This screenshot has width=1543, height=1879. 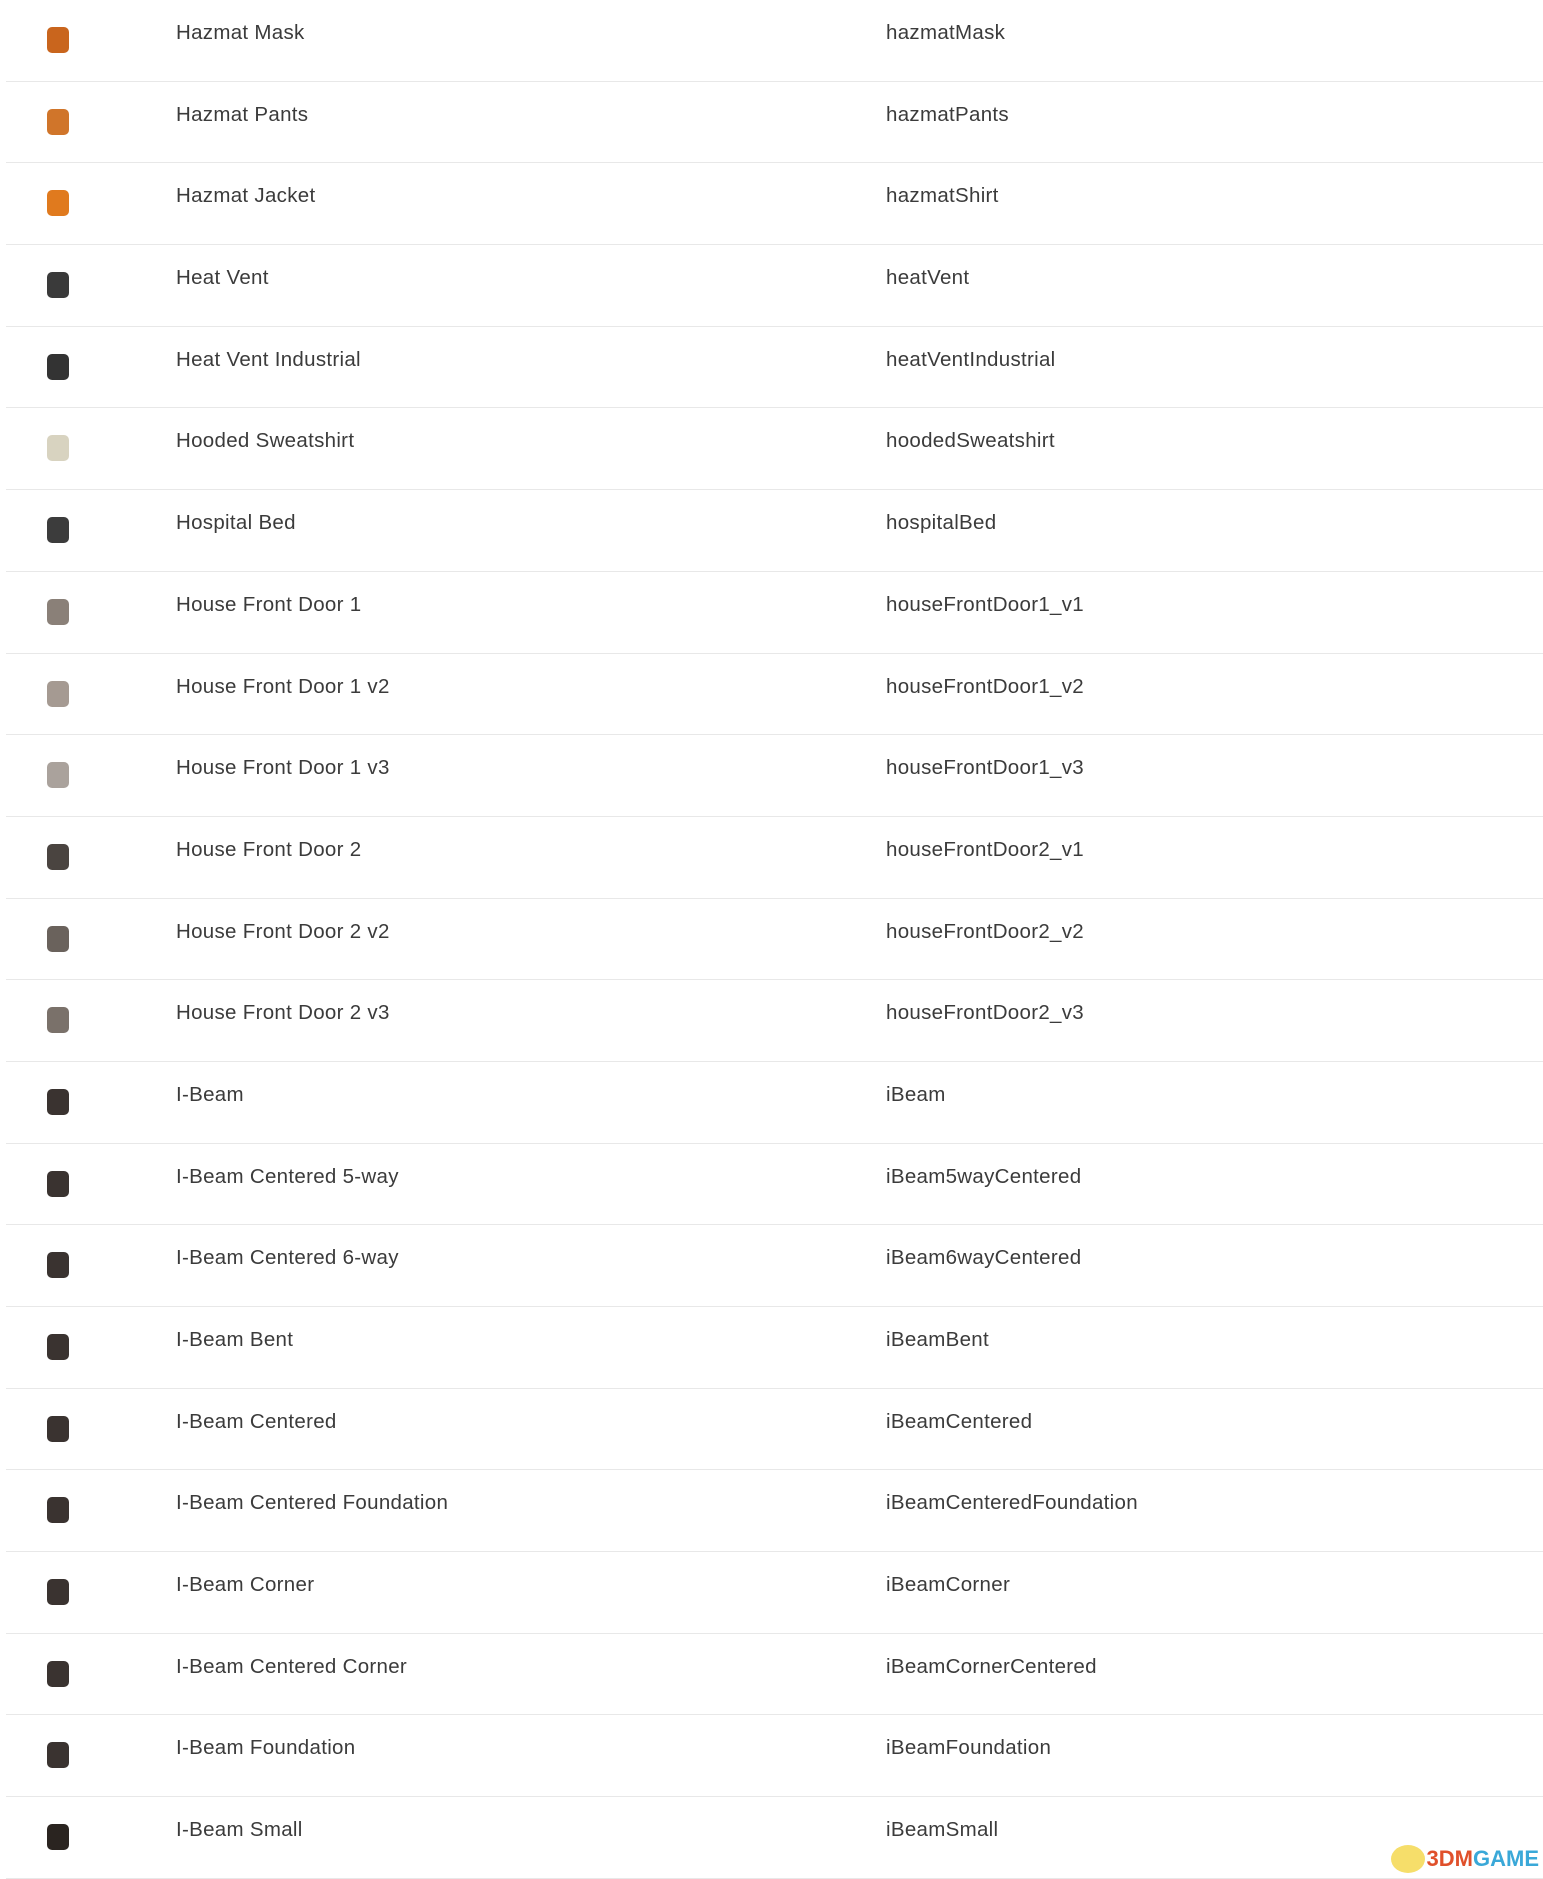 I want to click on item-name: House Front Door 1, so click(x=269, y=604).